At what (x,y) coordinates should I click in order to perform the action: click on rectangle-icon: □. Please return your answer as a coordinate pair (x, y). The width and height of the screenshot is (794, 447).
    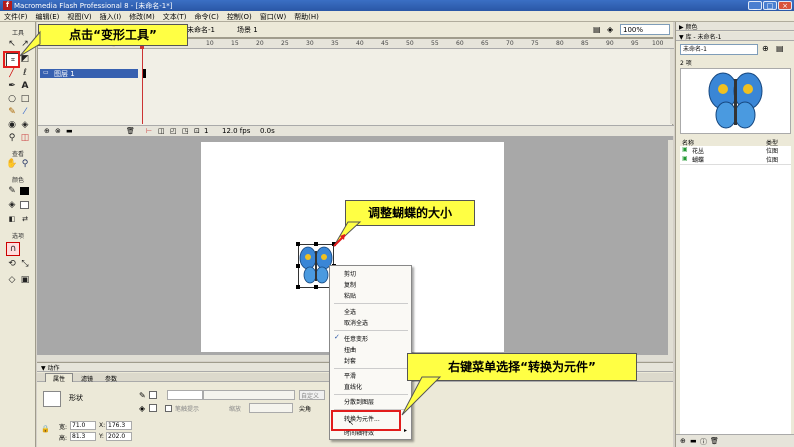
    Looking at the image, I should click on (25, 99).